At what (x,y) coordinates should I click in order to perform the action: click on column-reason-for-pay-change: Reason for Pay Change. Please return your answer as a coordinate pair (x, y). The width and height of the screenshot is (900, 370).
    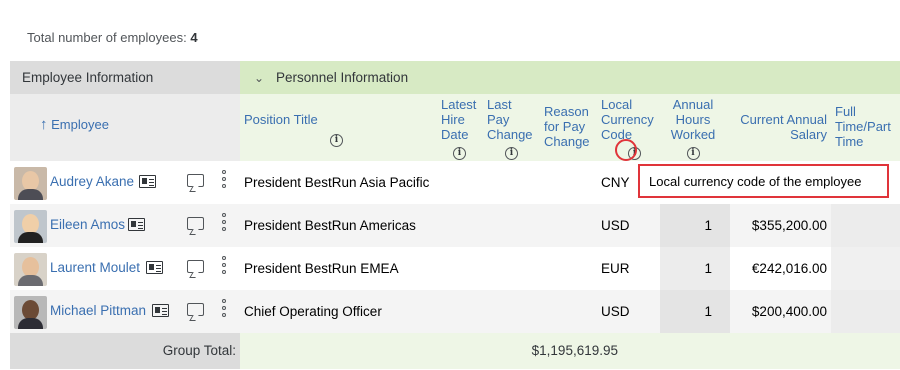
    Looking at the image, I should click on (567, 126).